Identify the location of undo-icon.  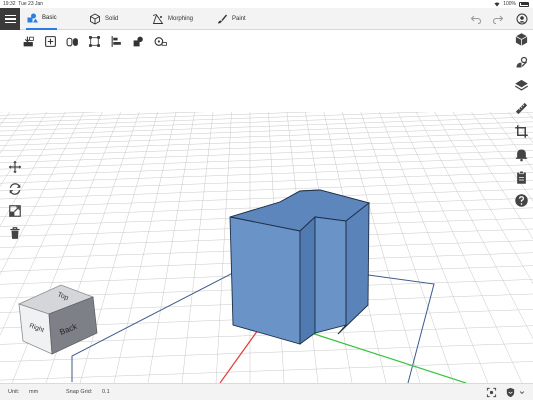
(476, 19).